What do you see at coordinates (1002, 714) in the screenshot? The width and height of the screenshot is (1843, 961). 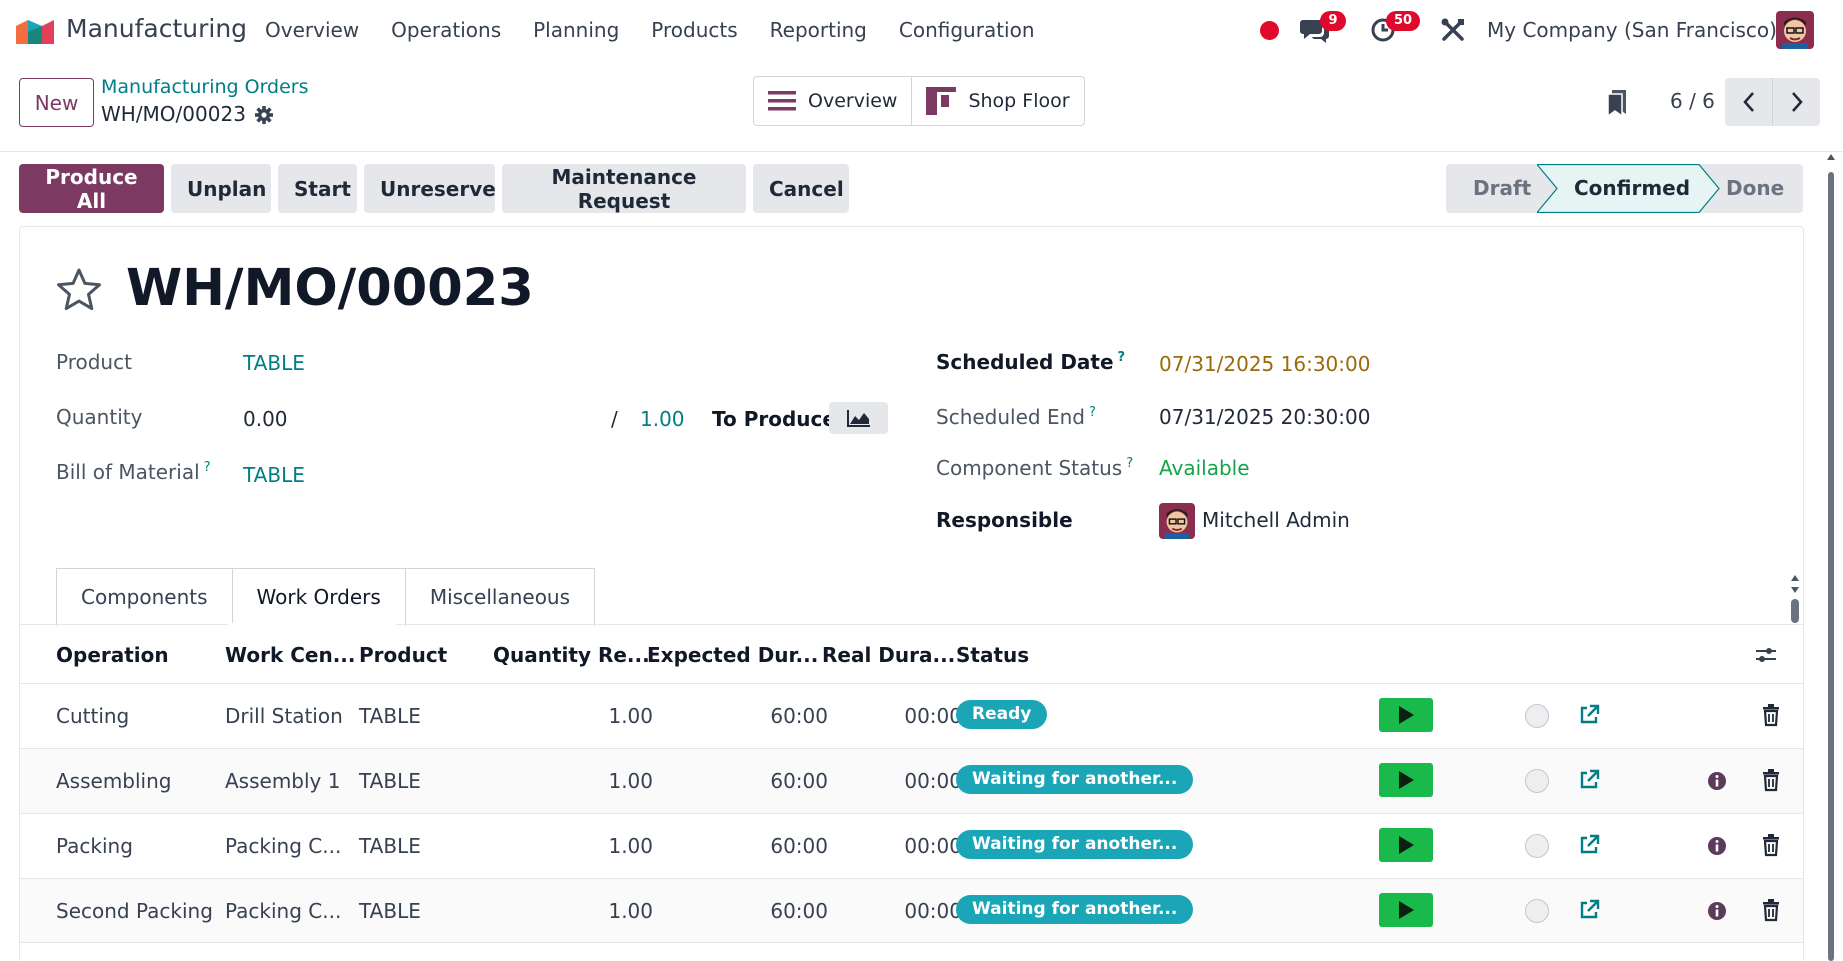 I see `status-badge: Ready` at bounding box center [1002, 714].